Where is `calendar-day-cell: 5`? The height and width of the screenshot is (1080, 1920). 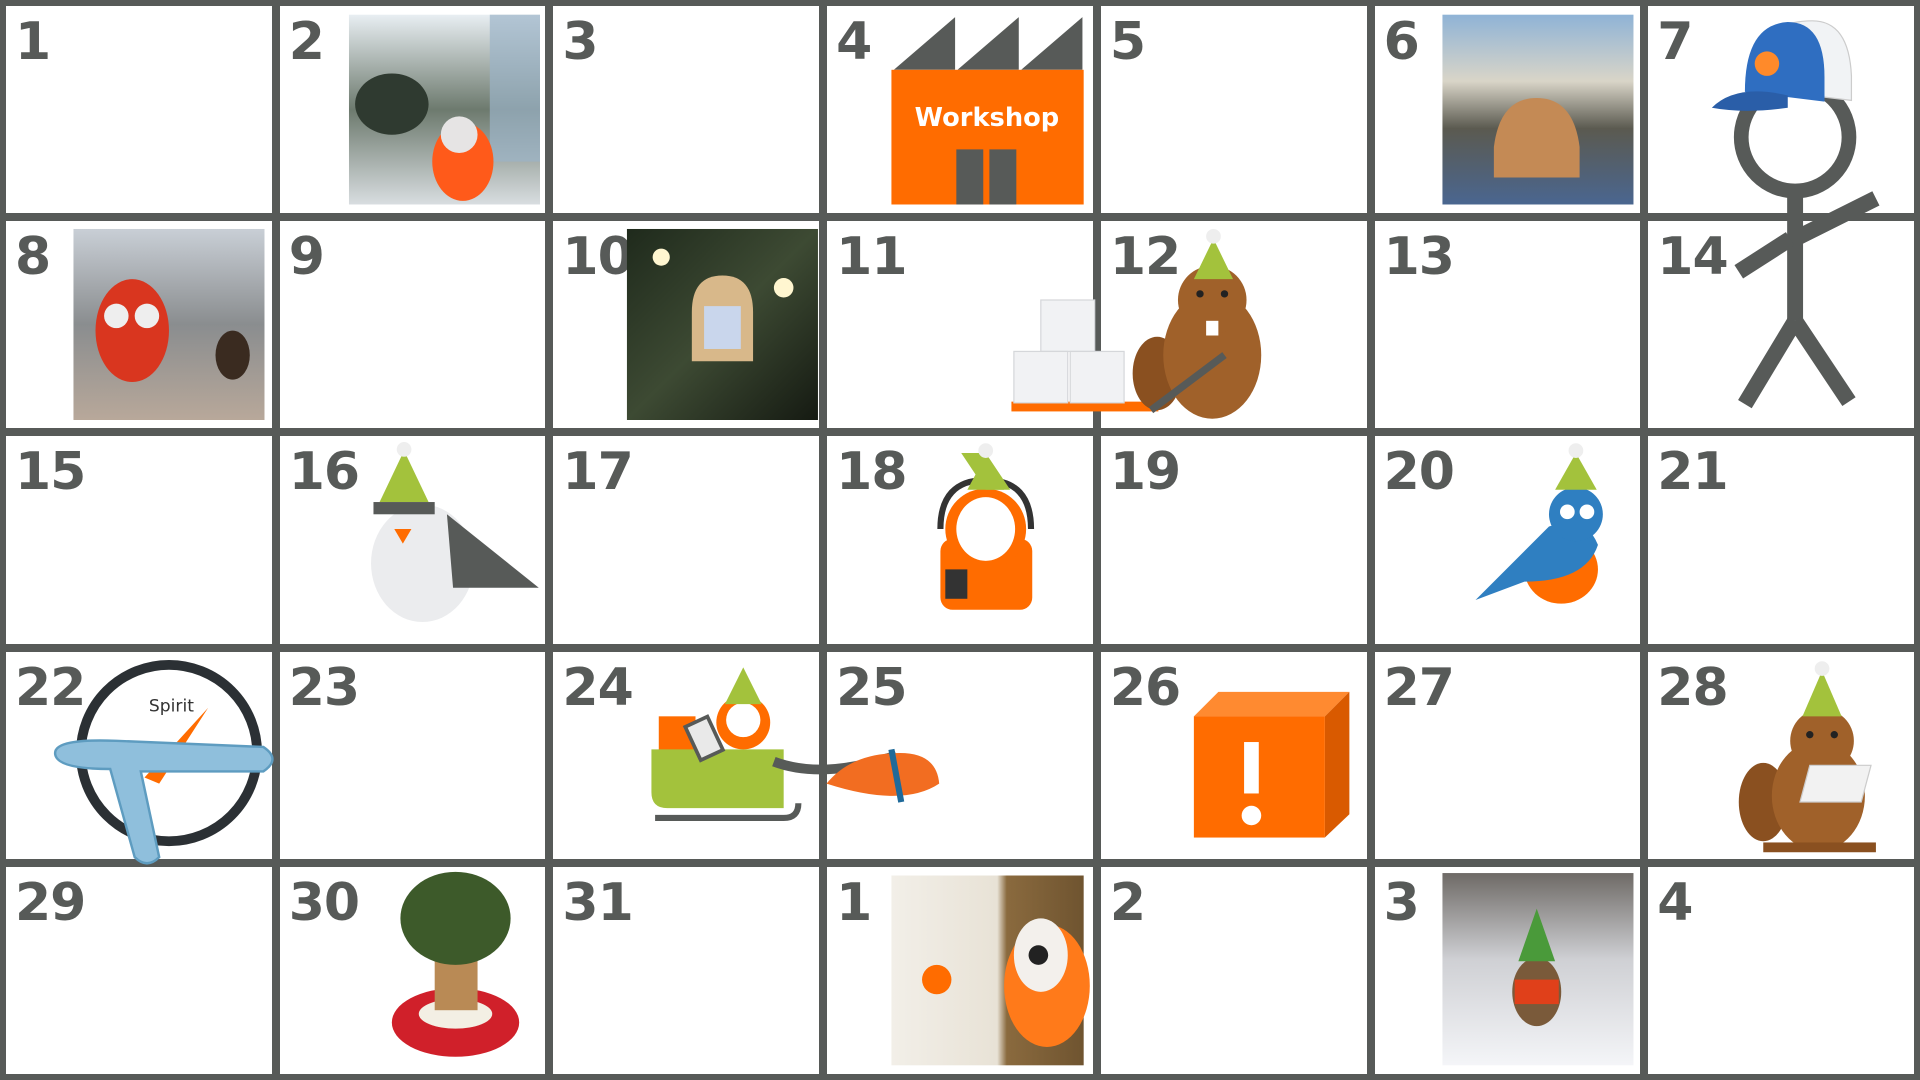 calendar-day-cell: 5 is located at coordinates (1233, 110).